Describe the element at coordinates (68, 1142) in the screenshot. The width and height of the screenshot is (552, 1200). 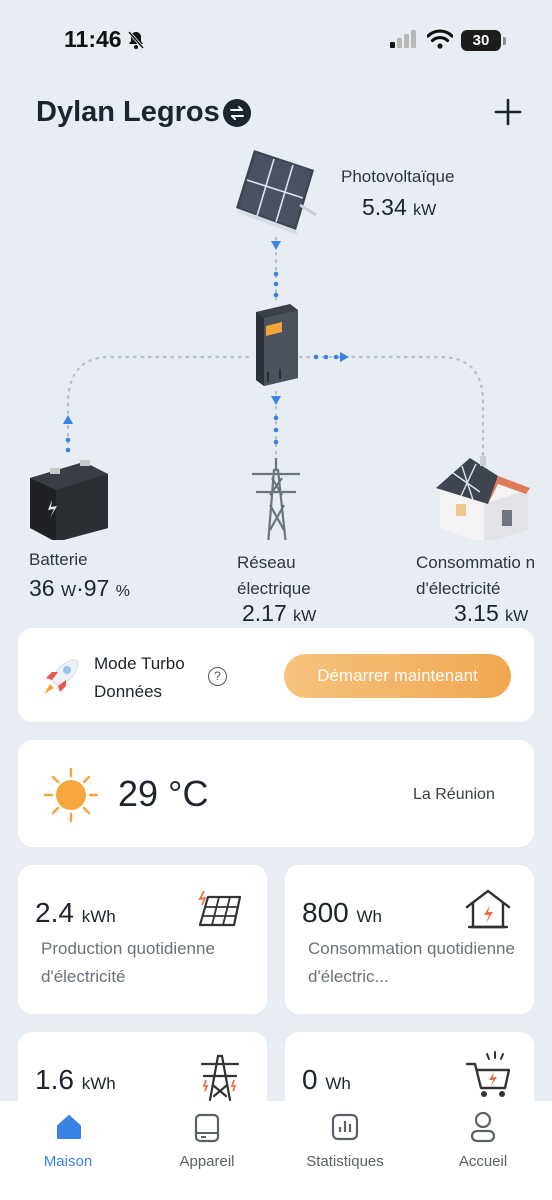
I see `tab-maison: Maison` at that location.